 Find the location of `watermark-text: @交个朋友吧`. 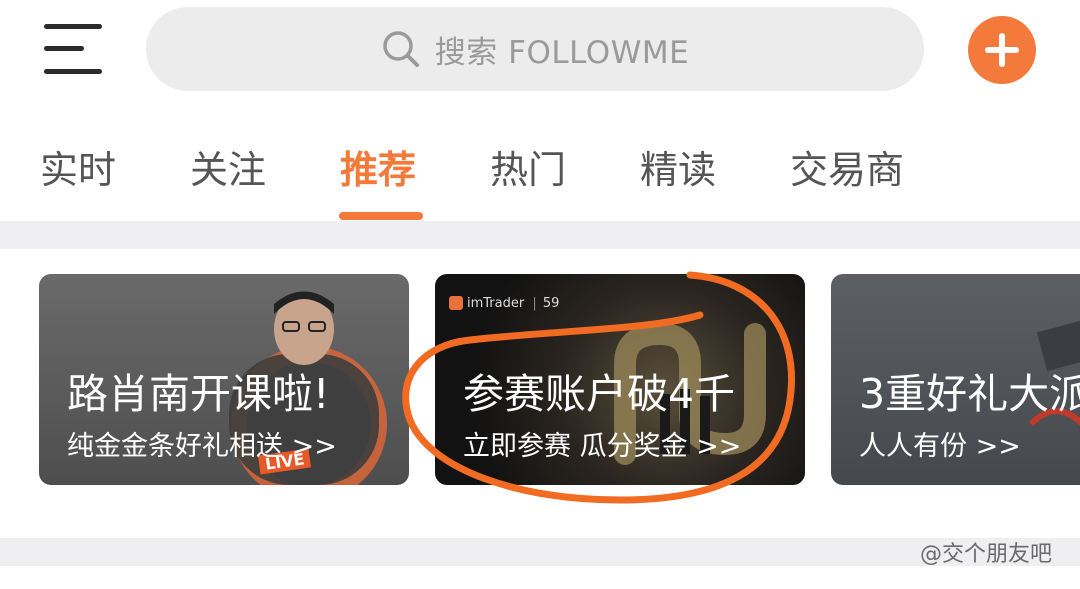

watermark-text: @交个朋友吧 is located at coordinates (986, 554).